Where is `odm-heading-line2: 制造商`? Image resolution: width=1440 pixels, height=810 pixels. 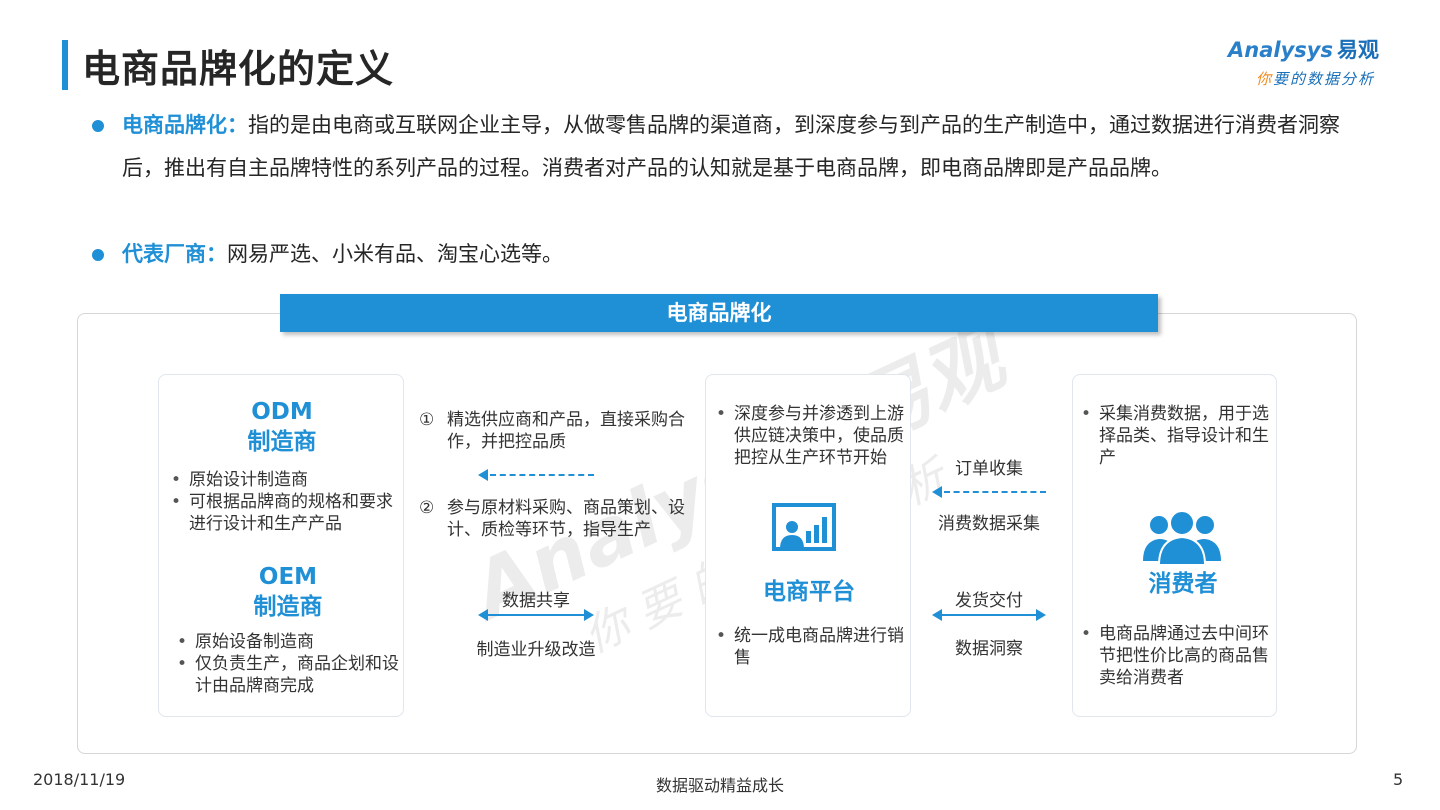 odm-heading-line2: 制造商 is located at coordinates (282, 442).